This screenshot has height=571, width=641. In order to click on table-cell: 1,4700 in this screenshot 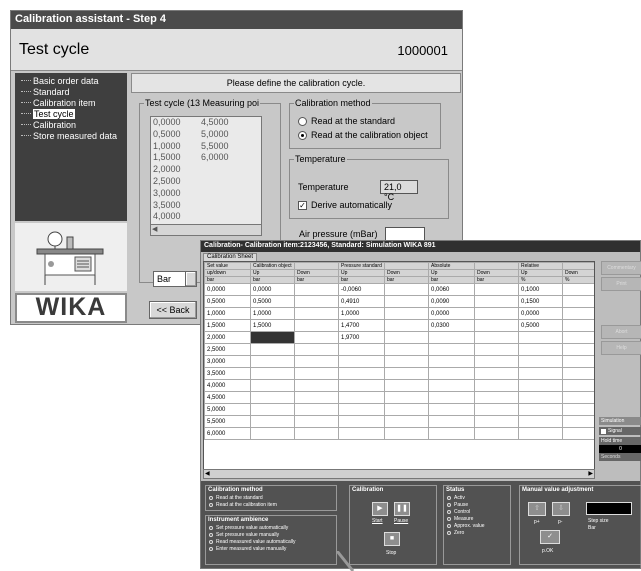, I will do `click(361, 325)`.